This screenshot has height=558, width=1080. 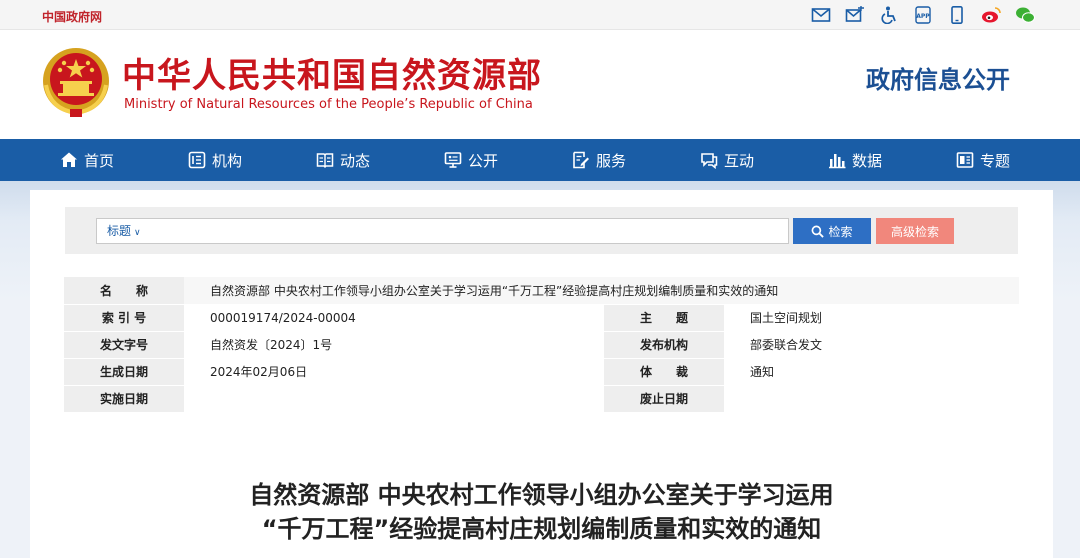 What do you see at coordinates (840, 231) in the screenshot?
I see `search-button-label: 检索` at bounding box center [840, 231].